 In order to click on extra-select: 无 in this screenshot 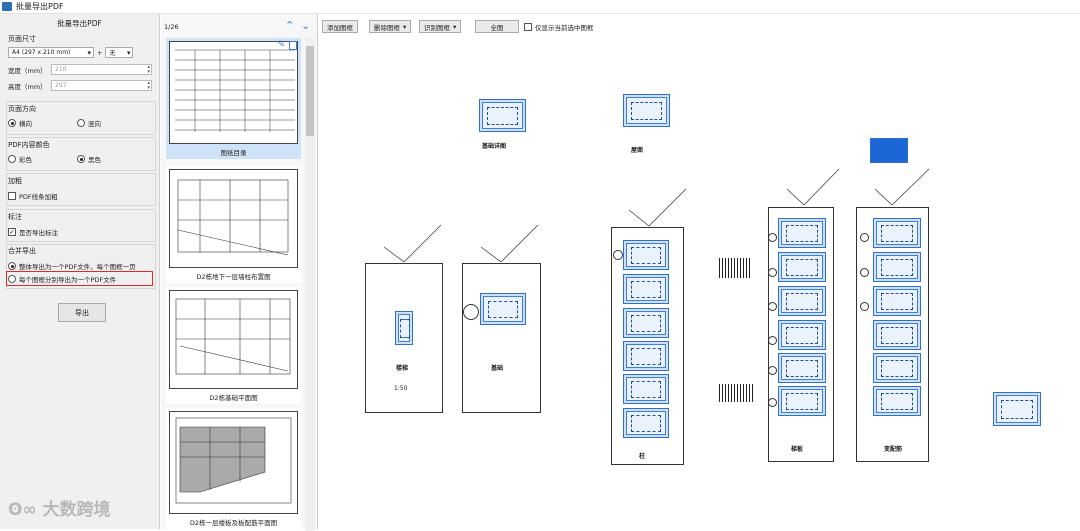, I will do `click(119, 52)`.